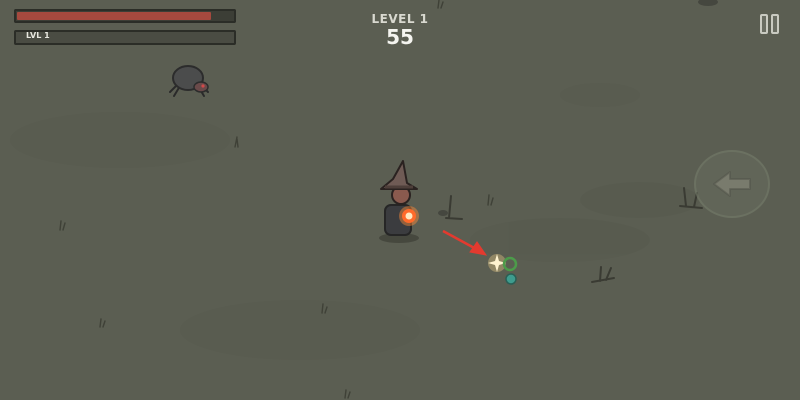 This screenshot has width=800, height=400. I want to click on health-bar, so click(125, 16).